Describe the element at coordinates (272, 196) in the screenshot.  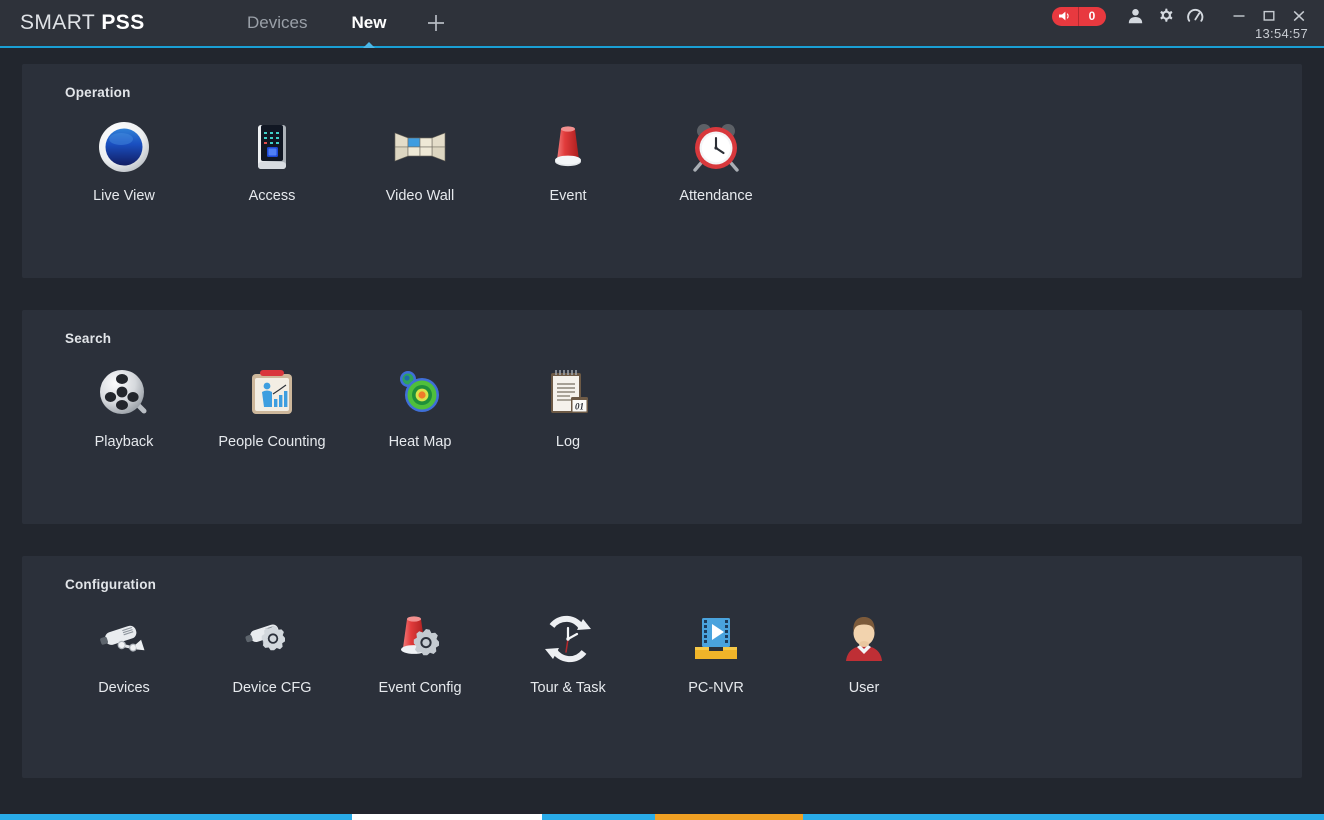
I see `tile-label: Access` at that location.